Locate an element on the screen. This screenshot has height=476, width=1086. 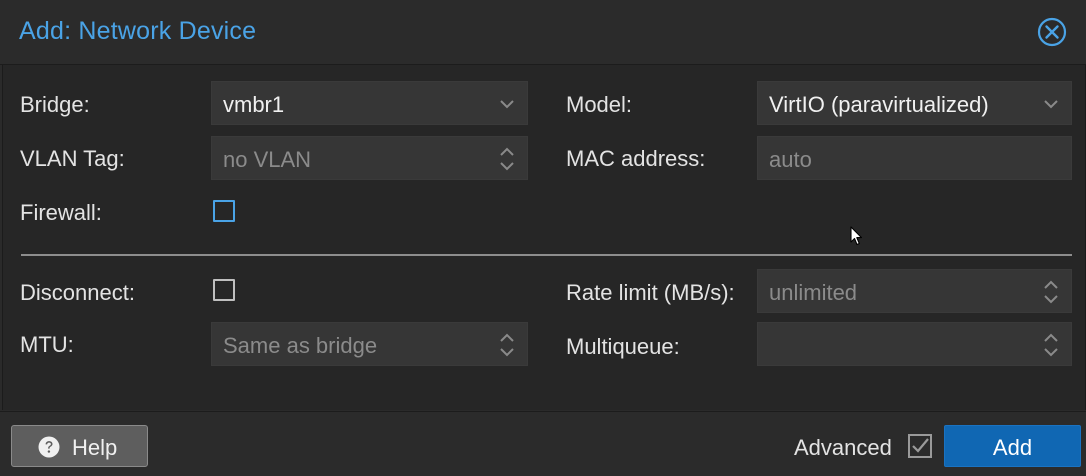
mac-address-input: auto is located at coordinates (914, 158).